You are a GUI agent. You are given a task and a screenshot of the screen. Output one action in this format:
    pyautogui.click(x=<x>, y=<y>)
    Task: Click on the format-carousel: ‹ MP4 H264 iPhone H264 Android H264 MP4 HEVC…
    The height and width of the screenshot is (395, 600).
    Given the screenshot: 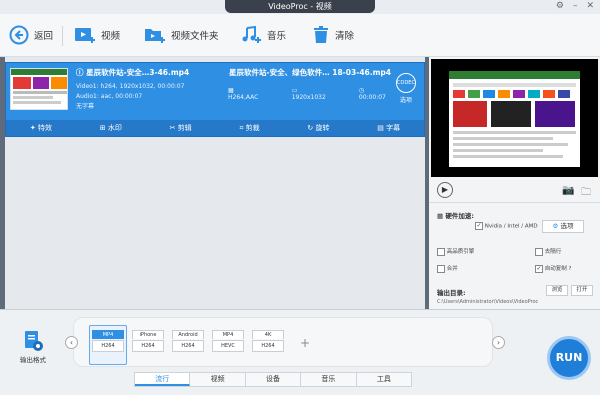 What is the action you would take?
    pyautogui.click(x=285, y=342)
    